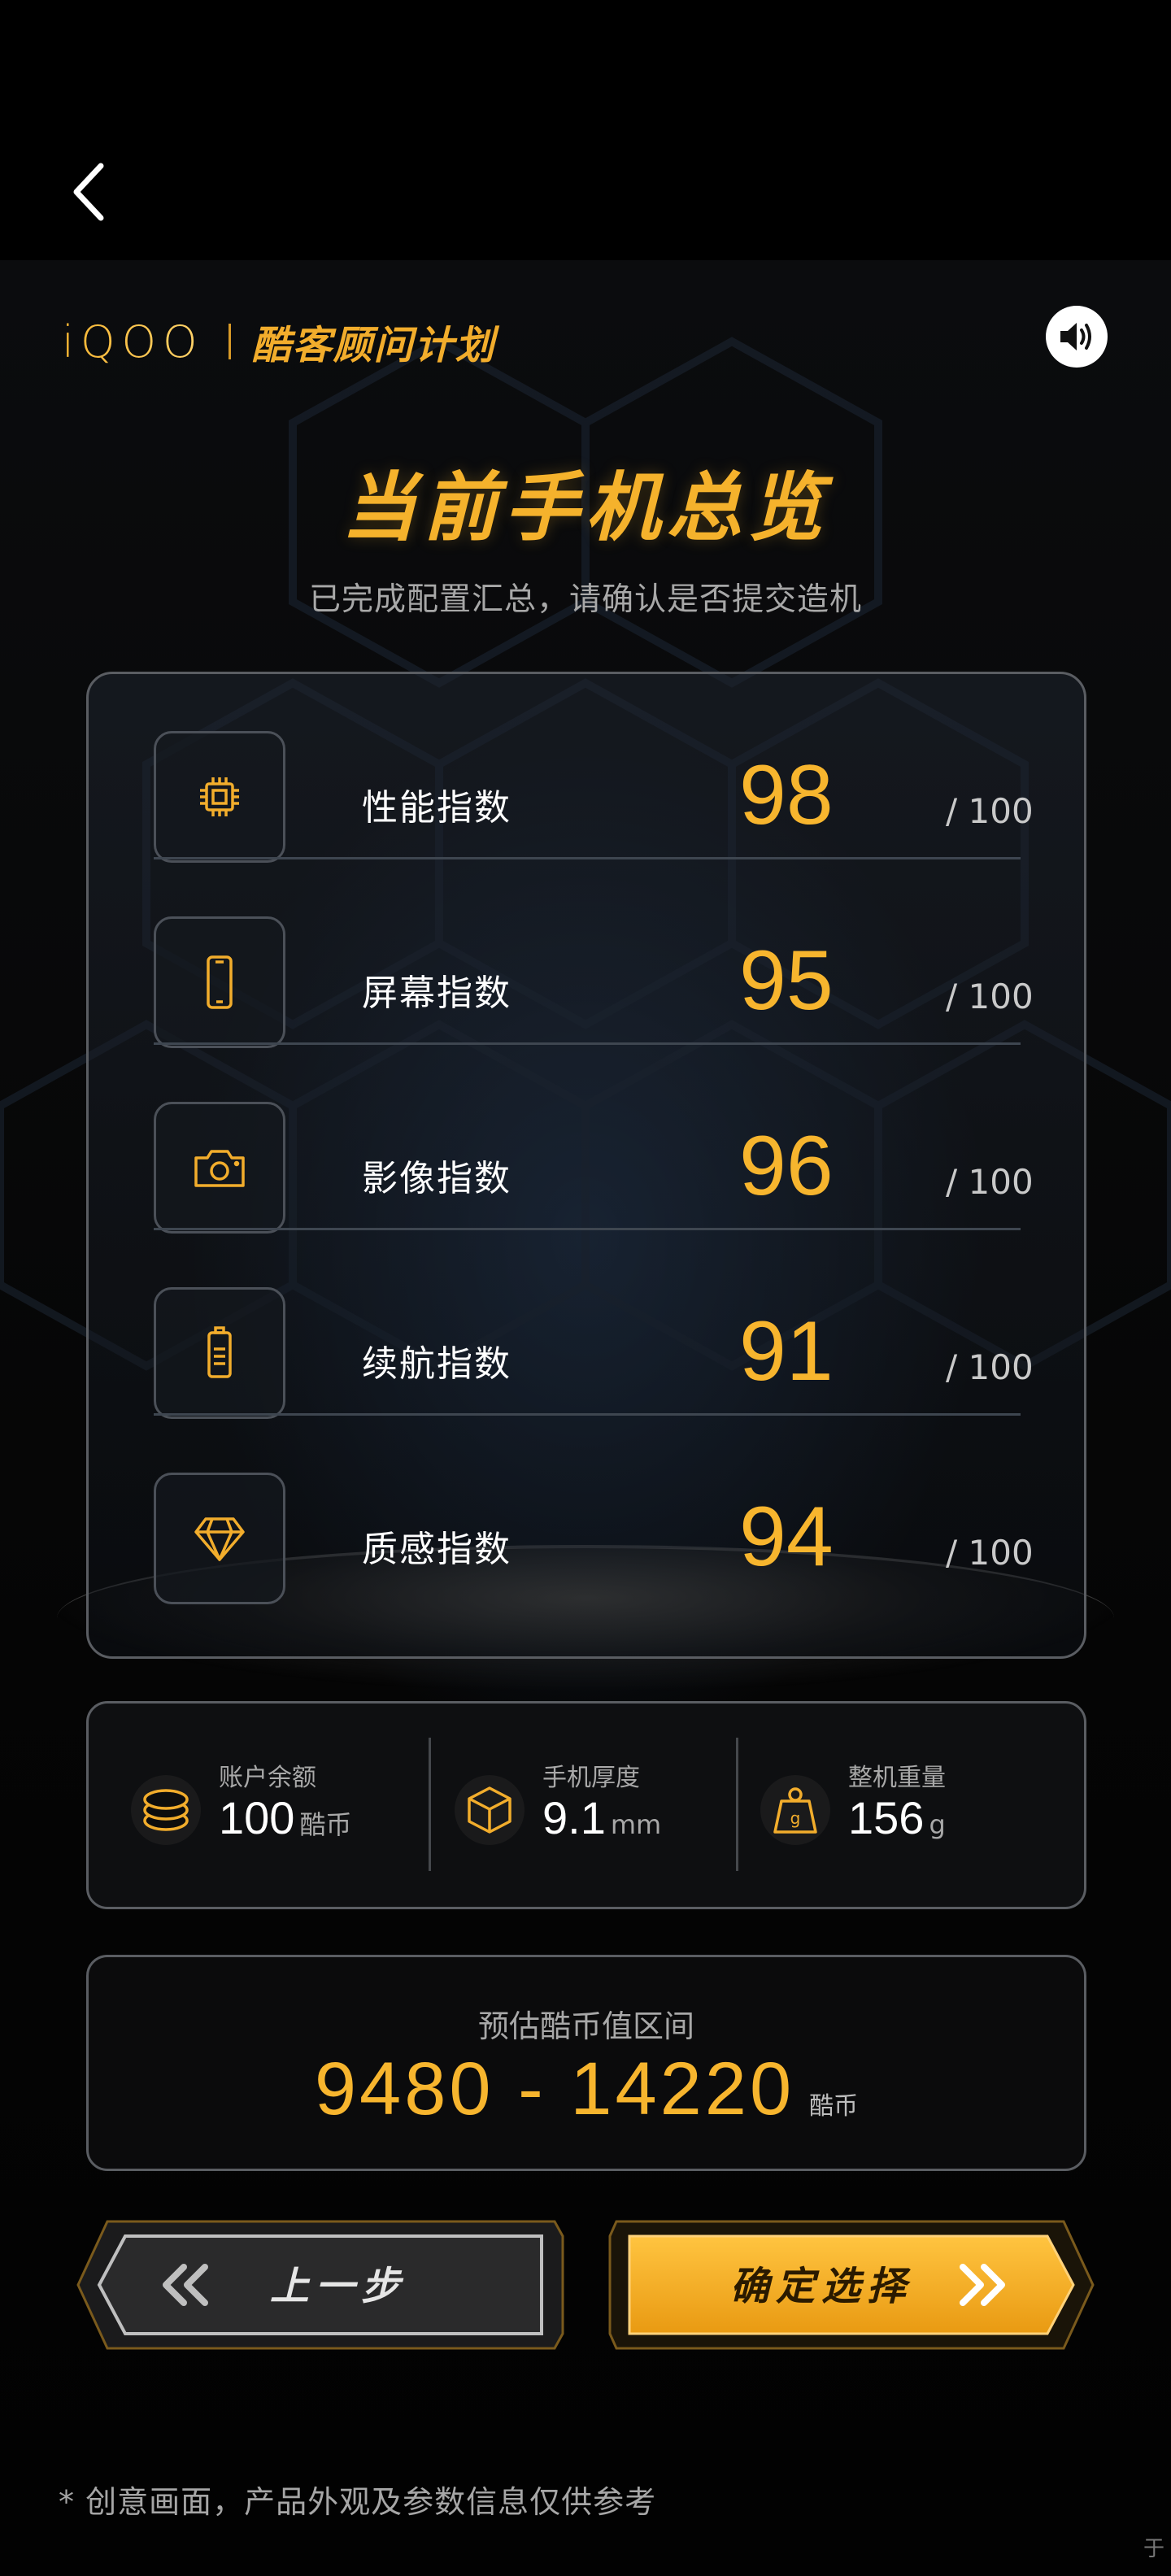  What do you see at coordinates (257, 1818) in the screenshot?
I see `info-number: 100` at bounding box center [257, 1818].